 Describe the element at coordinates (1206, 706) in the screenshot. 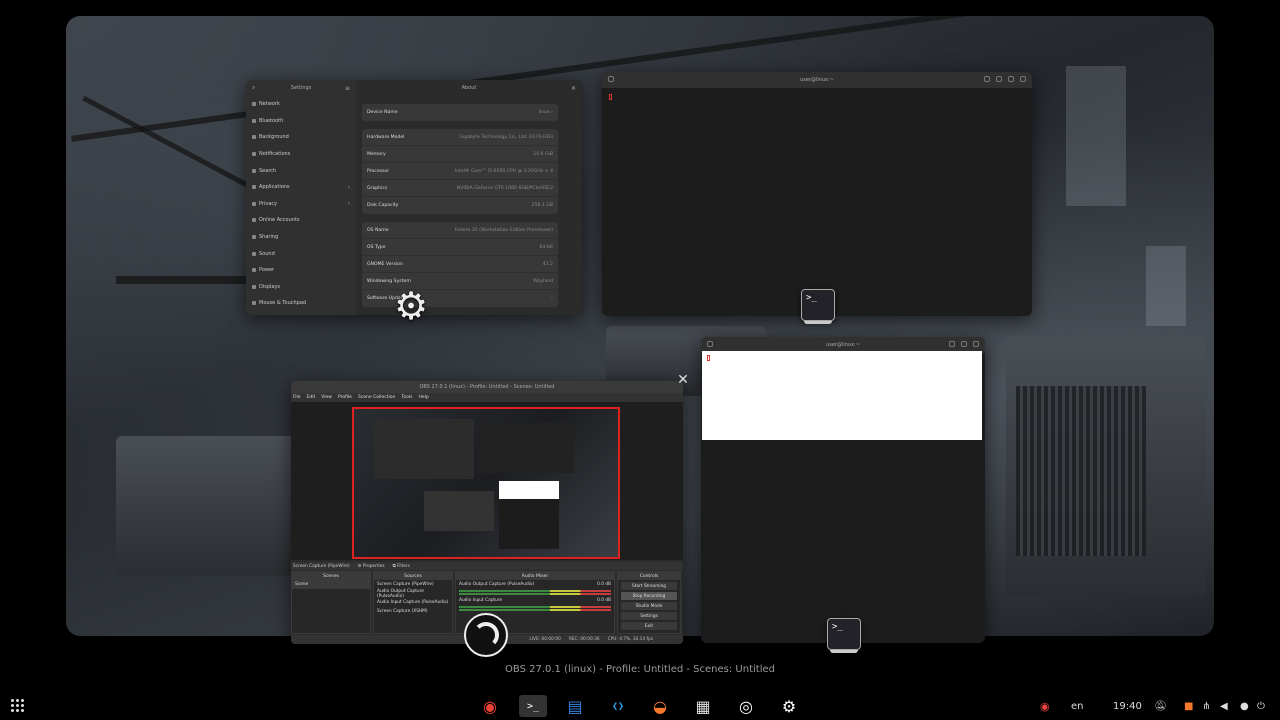

I see `network-icon: ⋔` at that location.